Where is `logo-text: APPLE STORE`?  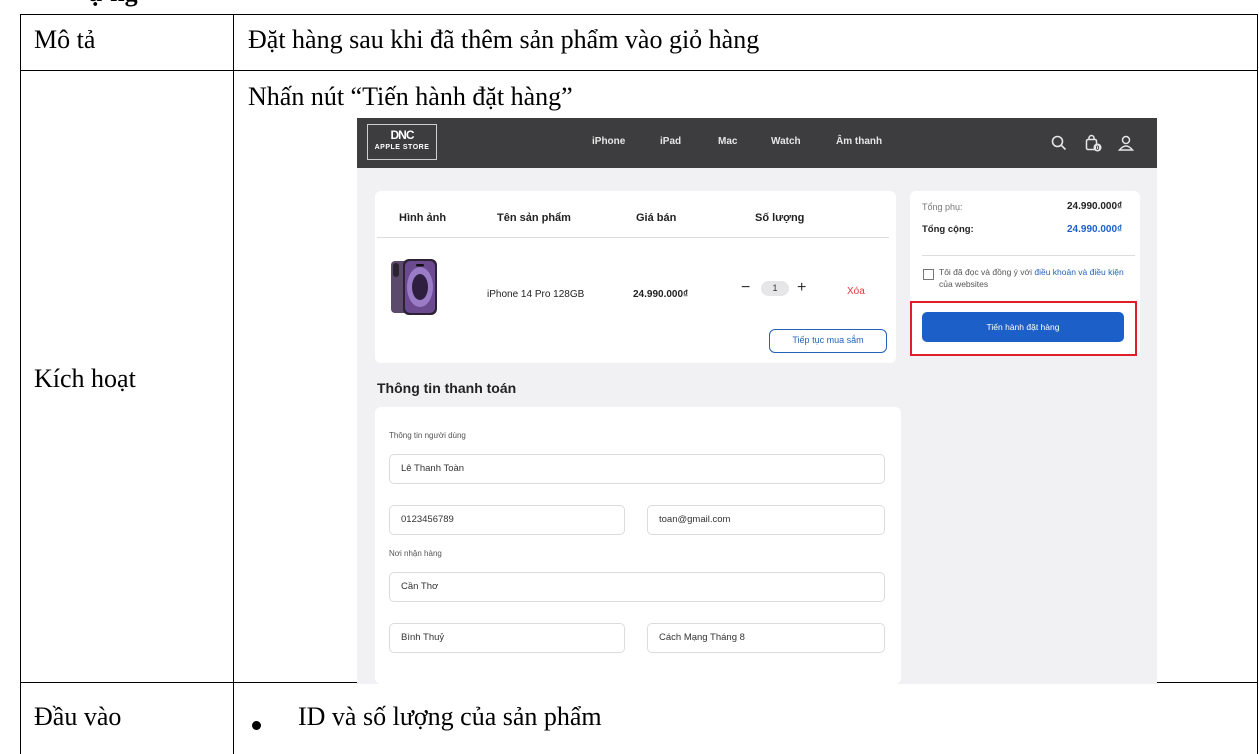 logo-text: APPLE STORE is located at coordinates (402, 147).